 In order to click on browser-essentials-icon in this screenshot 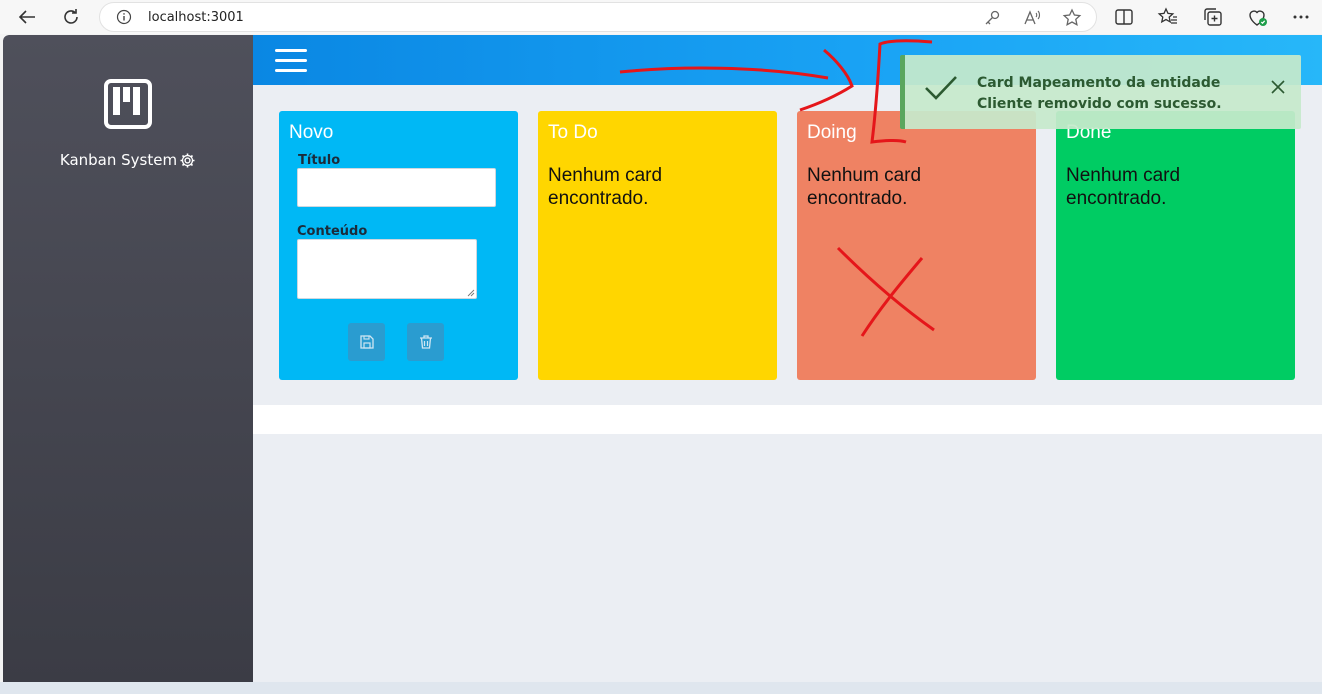, I will do `click(1257, 17)`.